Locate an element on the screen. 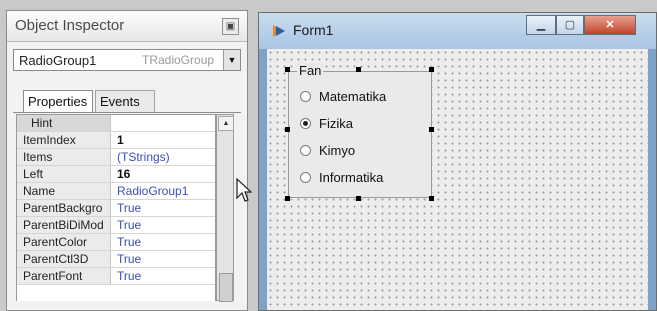  radio-label: Kimyo is located at coordinates (337, 150).